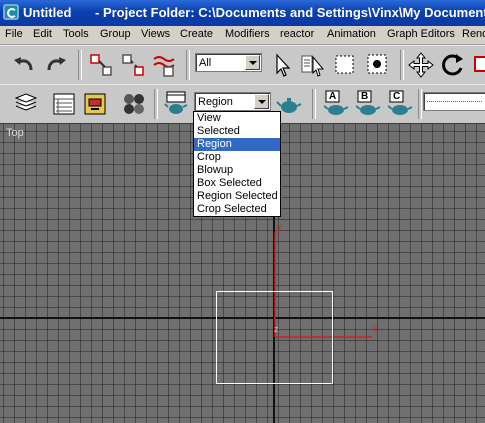 The width and height of the screenshot is (485, 423). What do you see at coordinates (237, 183) in the screenshot?
I see `option-box-selected: Box Selected` at bounding box center [237, 183].